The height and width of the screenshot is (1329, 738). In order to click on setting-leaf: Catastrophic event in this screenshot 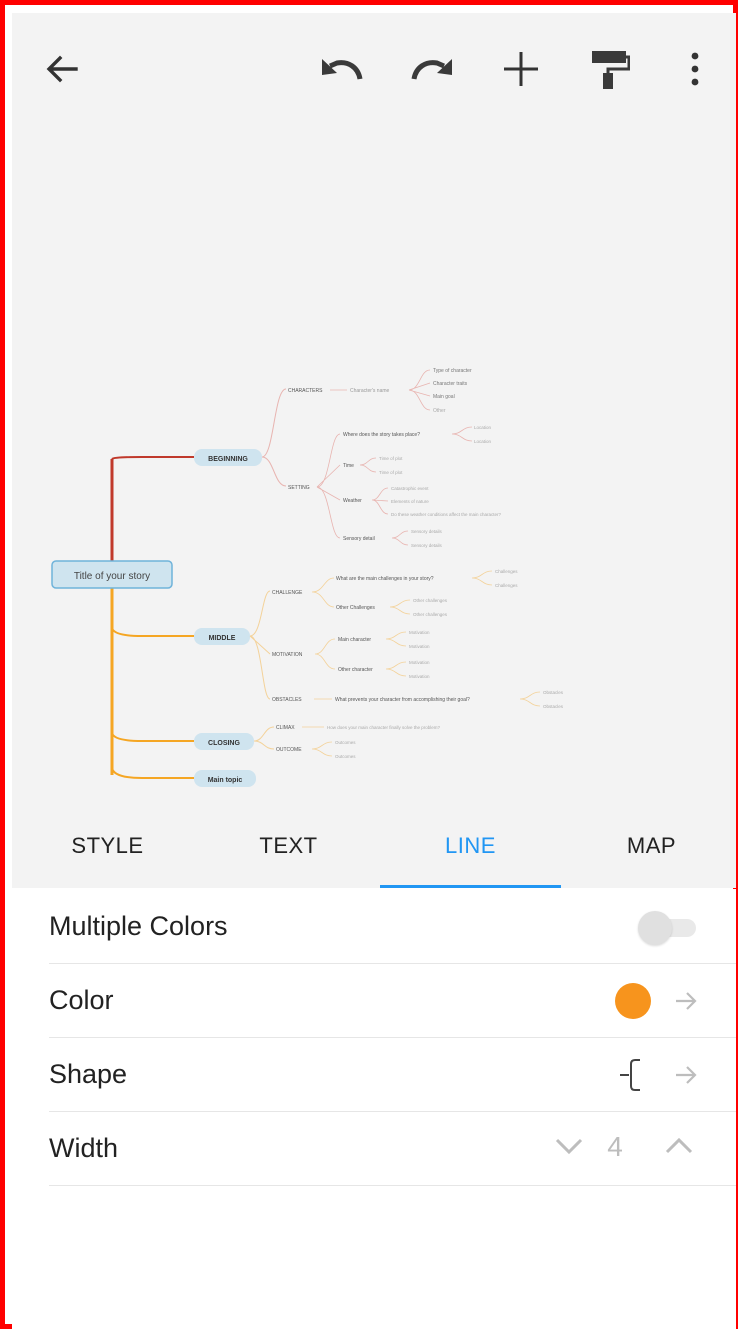, I will do `click(410, 488)`.